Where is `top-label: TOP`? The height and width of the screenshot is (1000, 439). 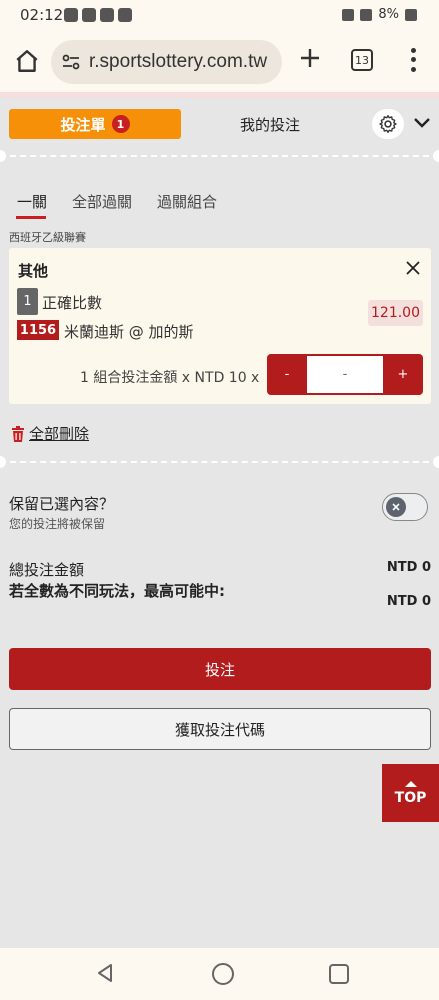
top-label: TOP is located at coordinates (410, 797).